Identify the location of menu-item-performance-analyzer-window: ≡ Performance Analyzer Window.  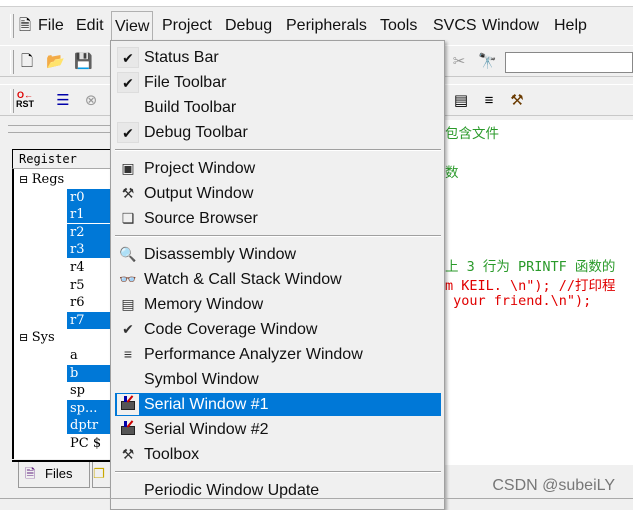
(278, 354).